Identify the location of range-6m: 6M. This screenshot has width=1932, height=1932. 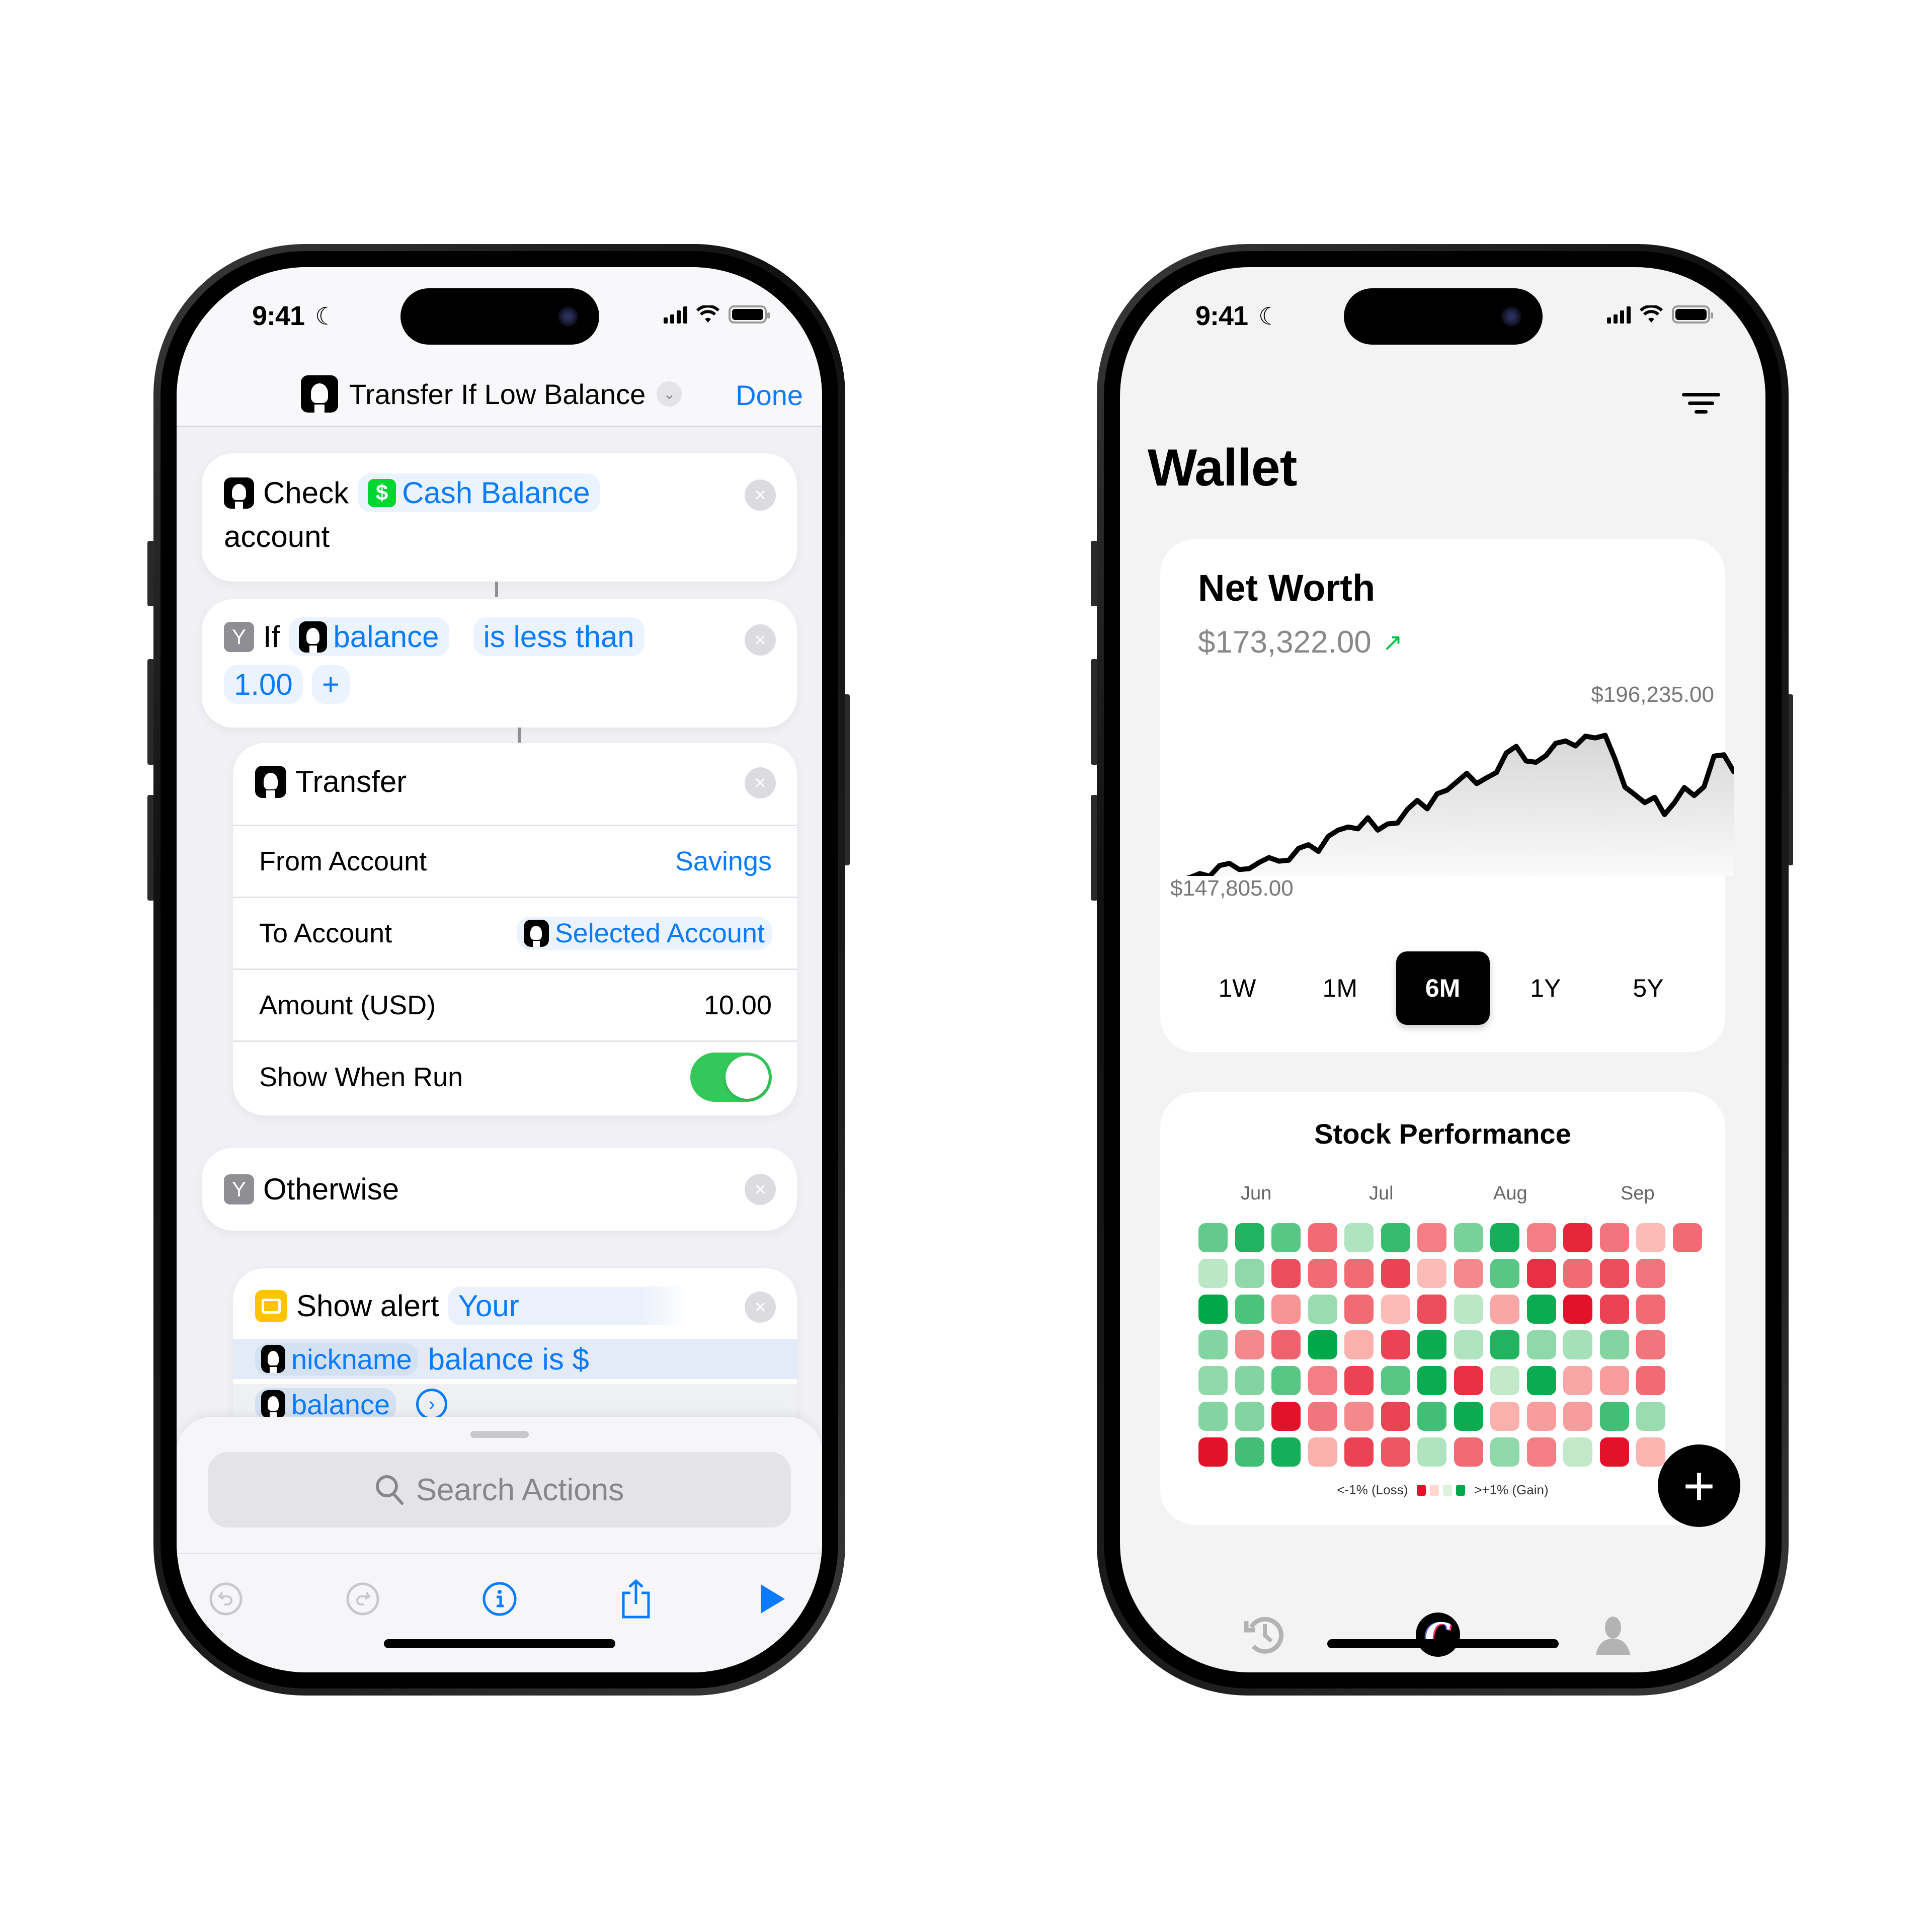
(1443, 988).